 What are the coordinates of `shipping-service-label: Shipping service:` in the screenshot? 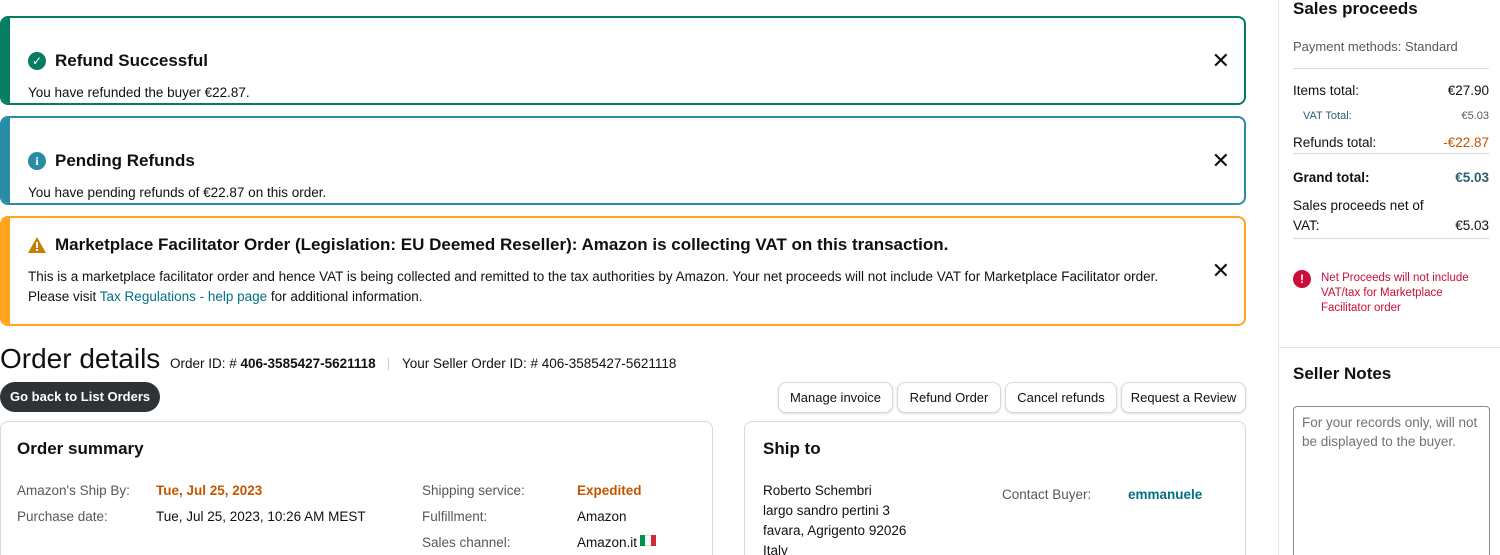 It's located at (473, 490).